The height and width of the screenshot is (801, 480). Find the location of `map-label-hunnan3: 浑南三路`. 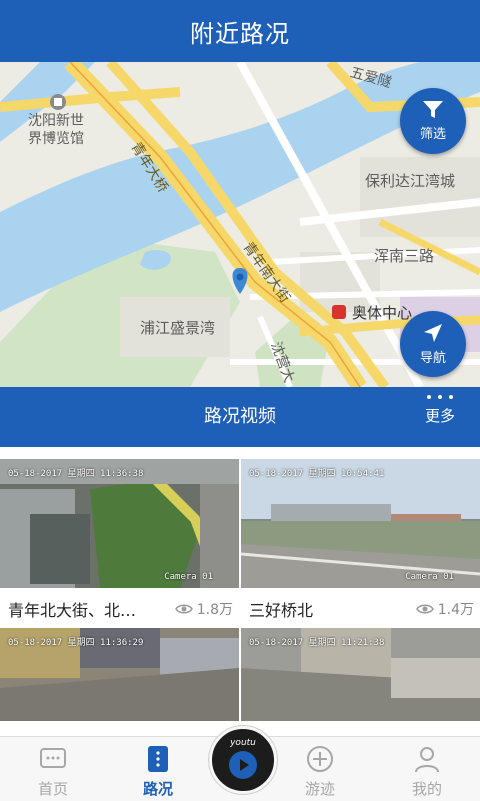

map-label-hunnan3: 浑南三路 is located at coordinates (404, 256).